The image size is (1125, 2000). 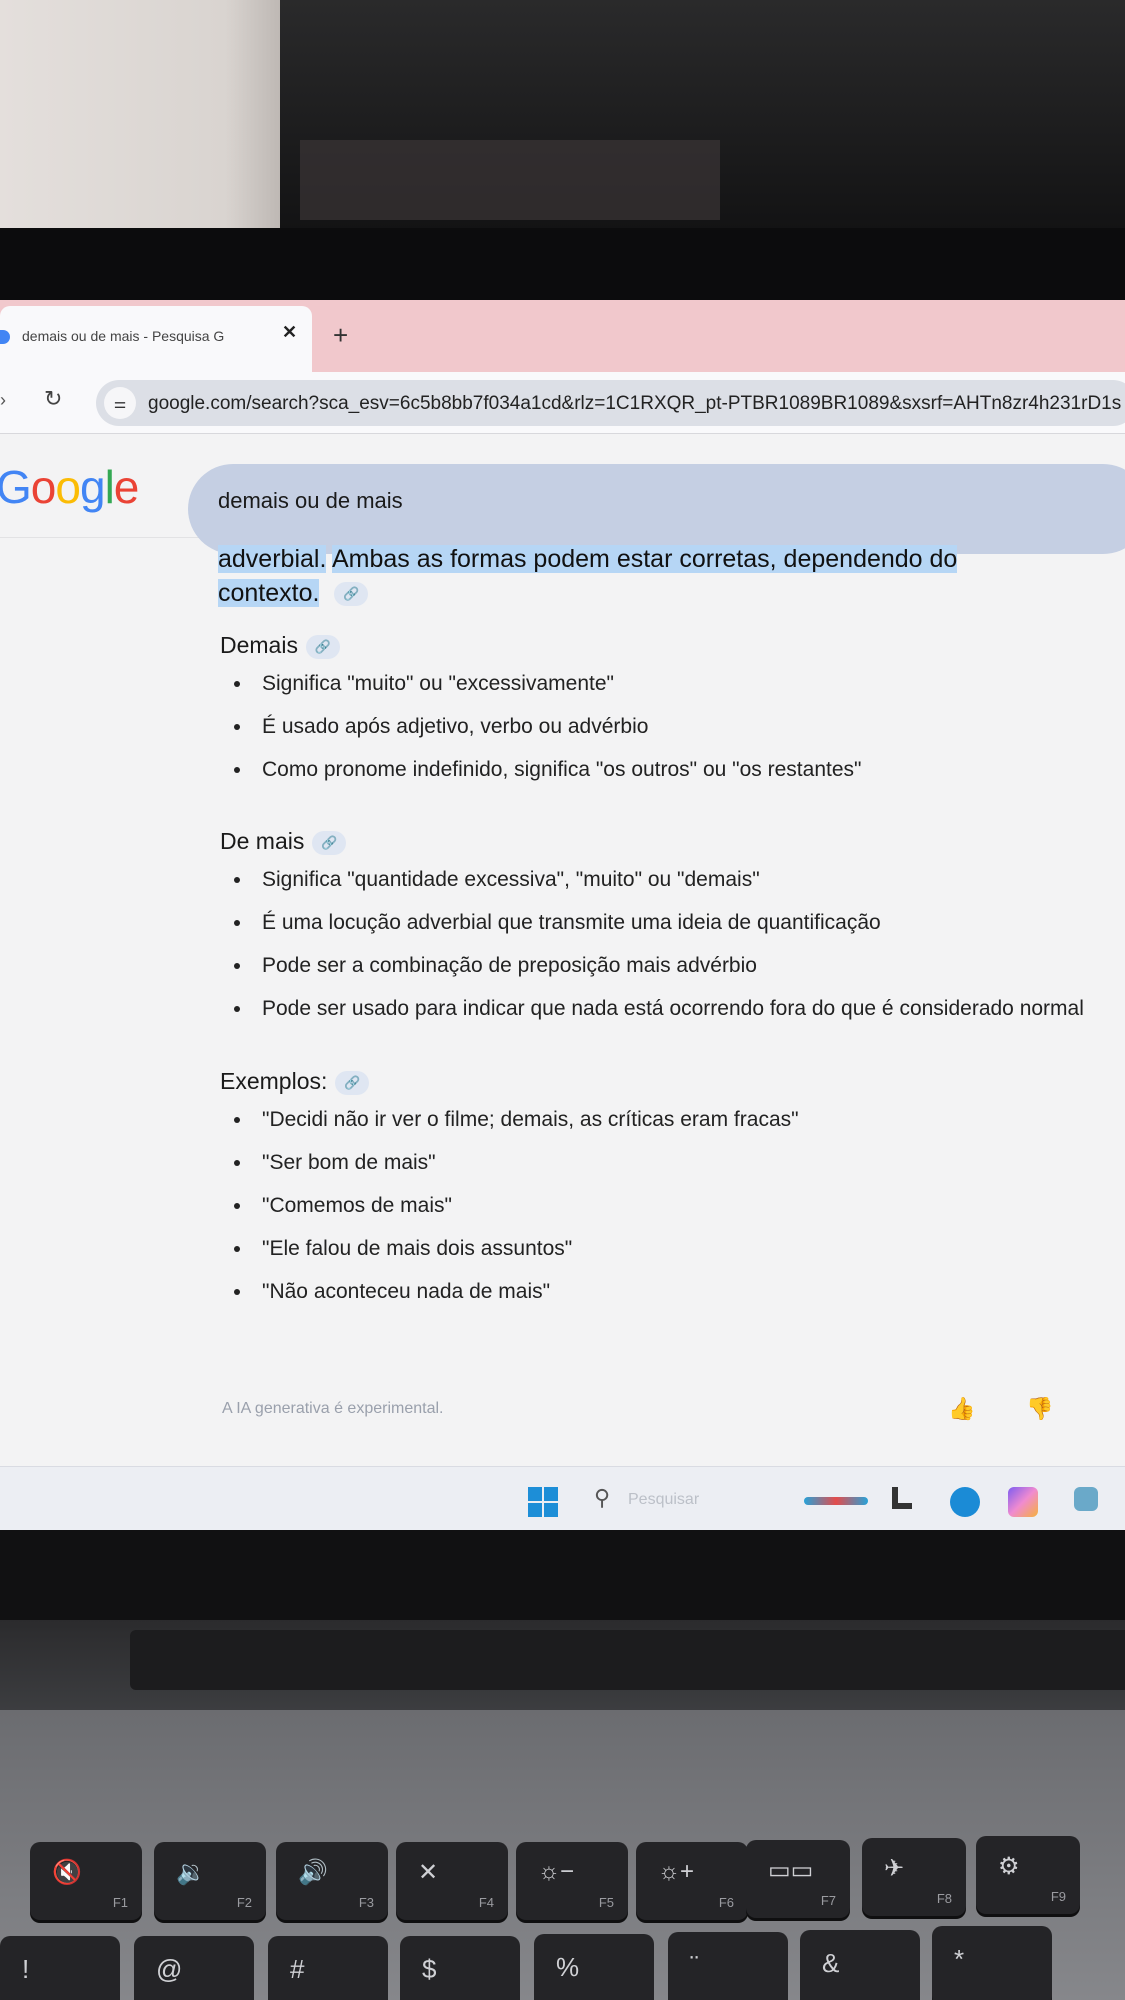 I want to click on logo-letter: g, so click(x=92, y=487).